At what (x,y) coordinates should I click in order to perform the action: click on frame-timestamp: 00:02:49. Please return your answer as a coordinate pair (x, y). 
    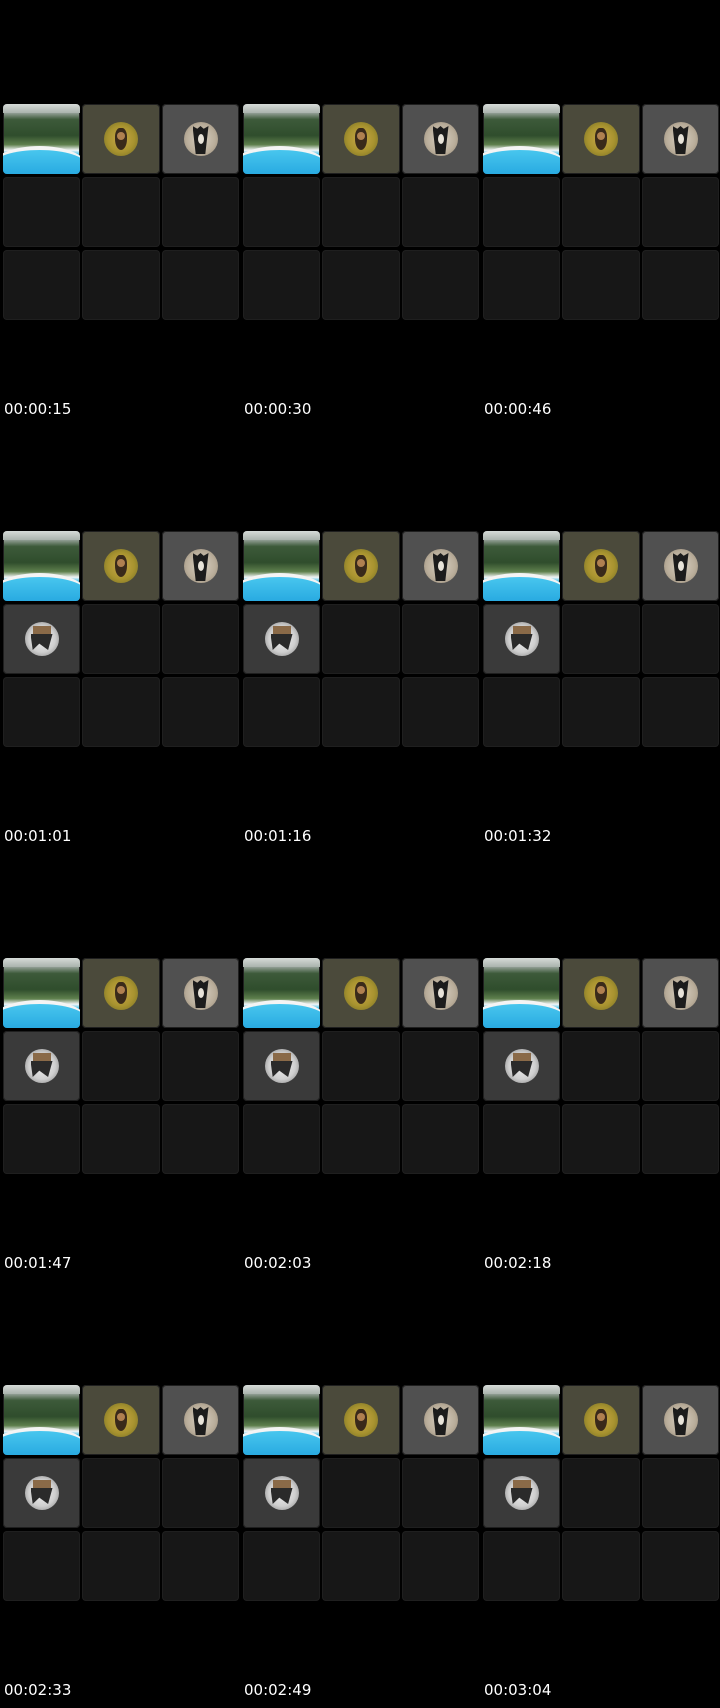
    Looking at the image, I should click on (278, 1690).